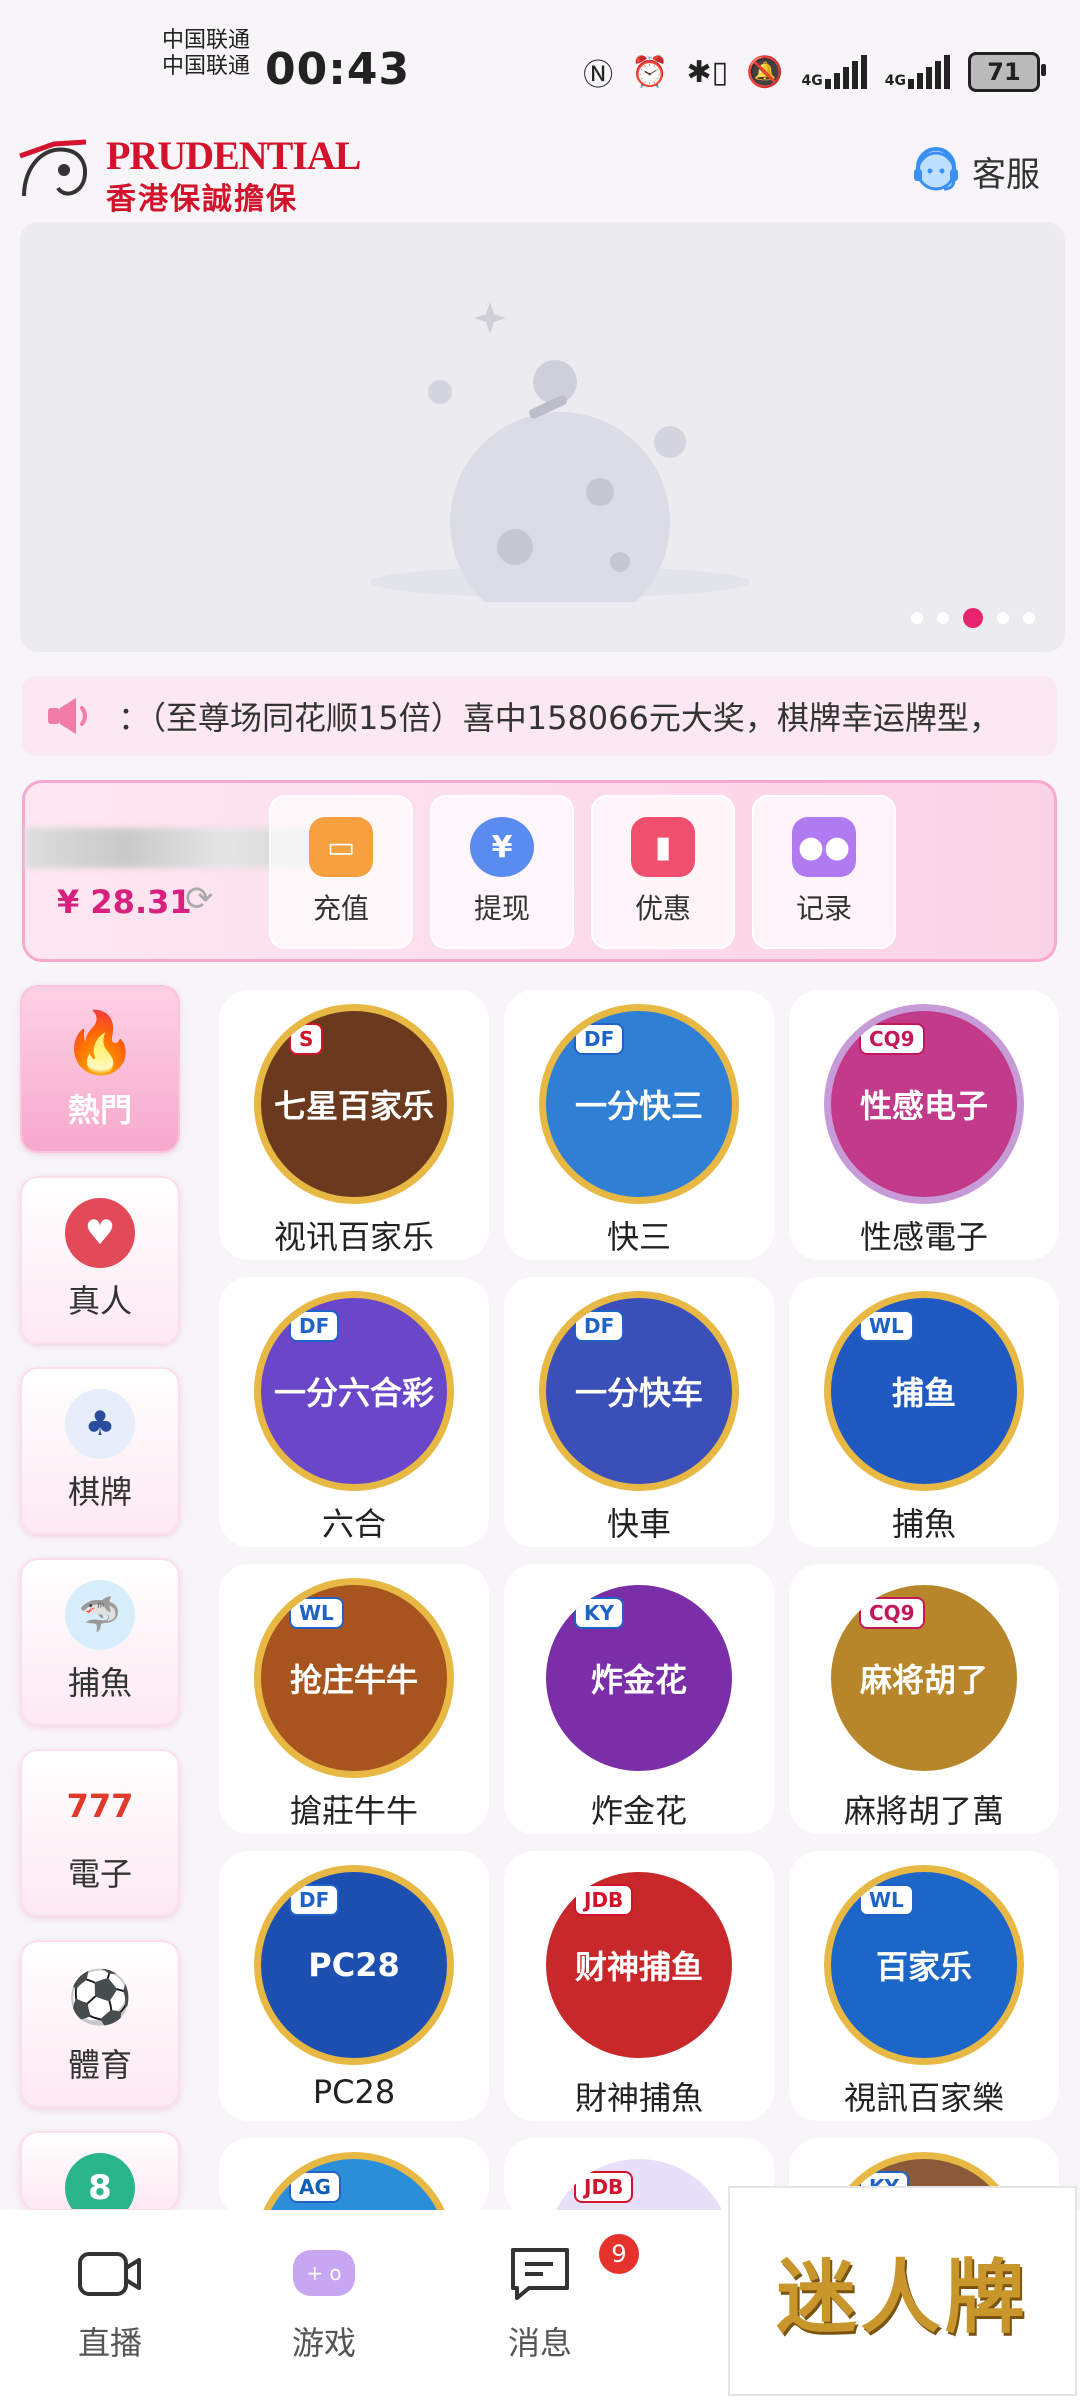 The height and width of the screenshot is (2400, 1080). I want to click on nfc-icon: Ⓝ, so click(598, 75).